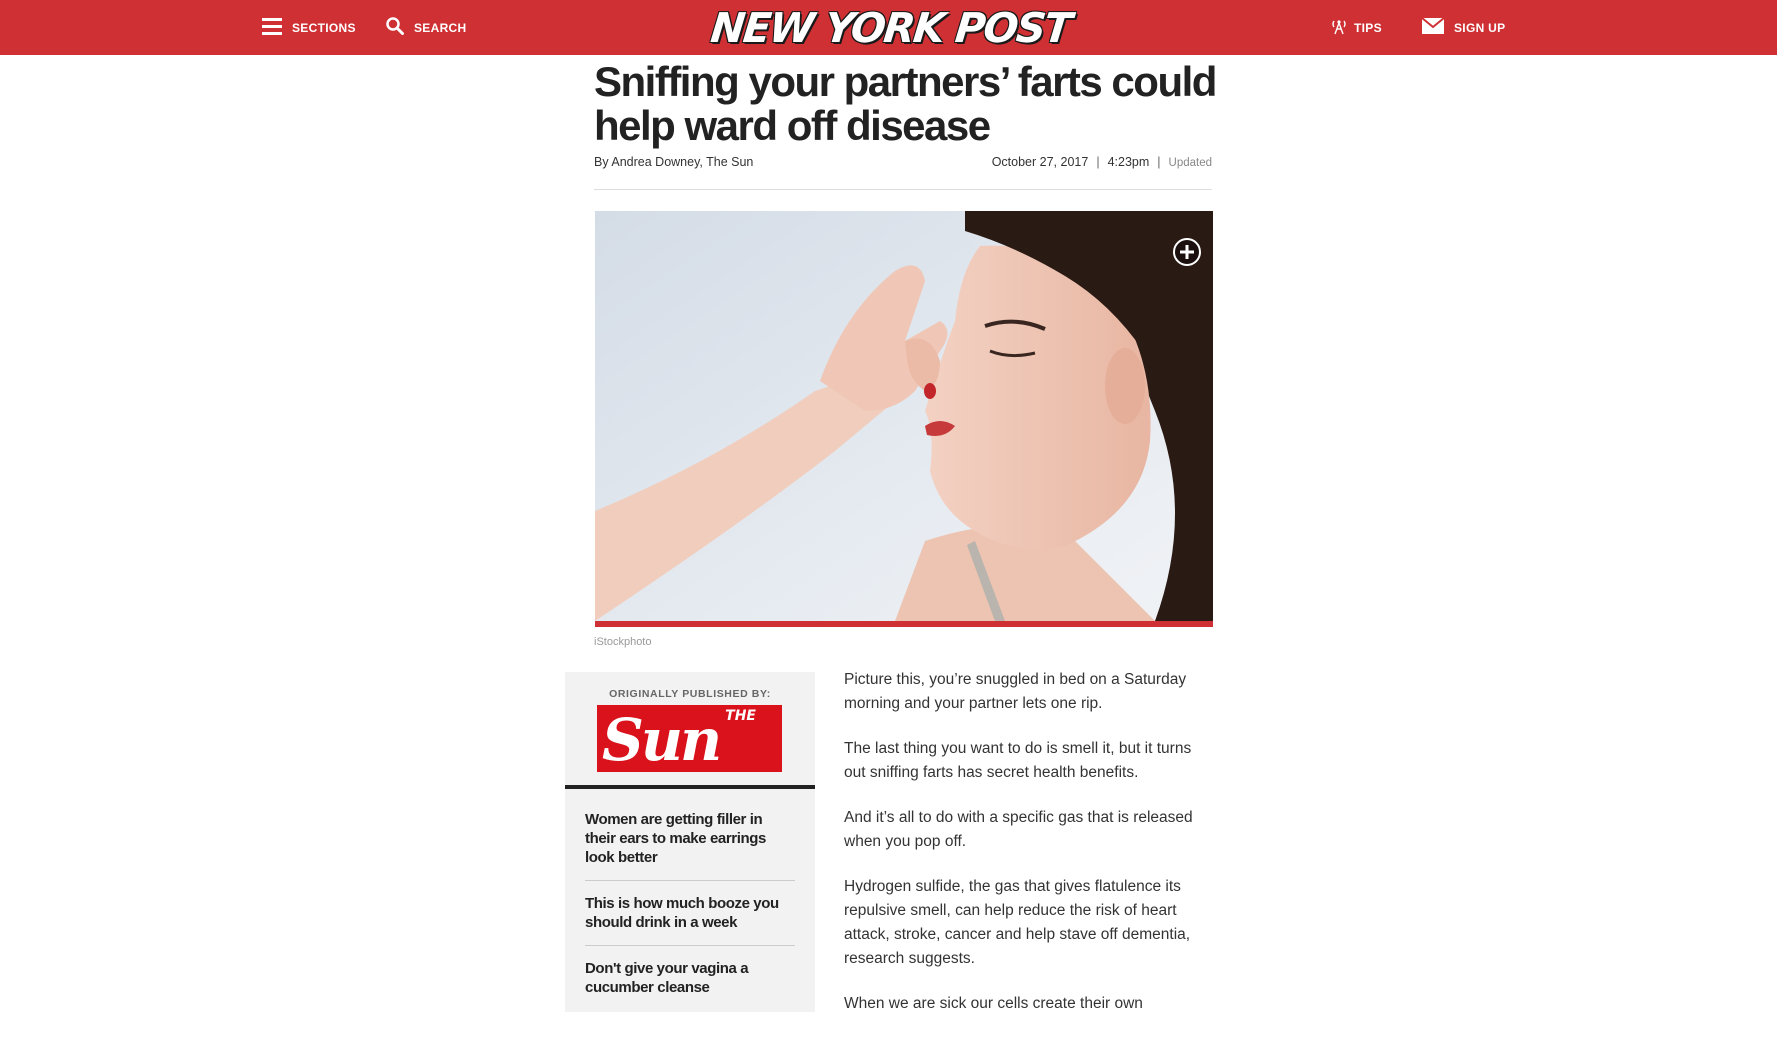 The height and width of the screenshot is (1037, 1777). What do you see at coordinates (690, 787) in the screenshot?
I see `sidebar-divider` at bounding box center [690, 787].